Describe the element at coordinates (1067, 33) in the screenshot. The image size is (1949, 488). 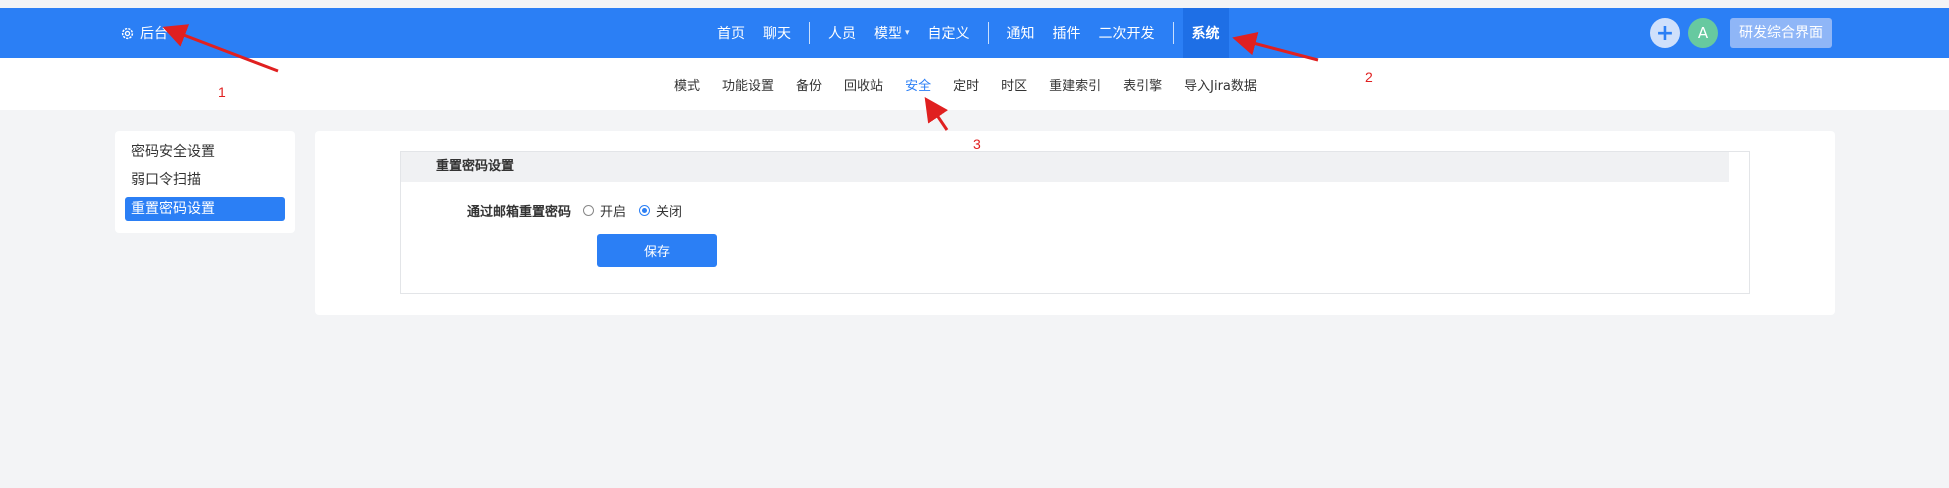
I see `nav-item-plugins: 插件` at that location.